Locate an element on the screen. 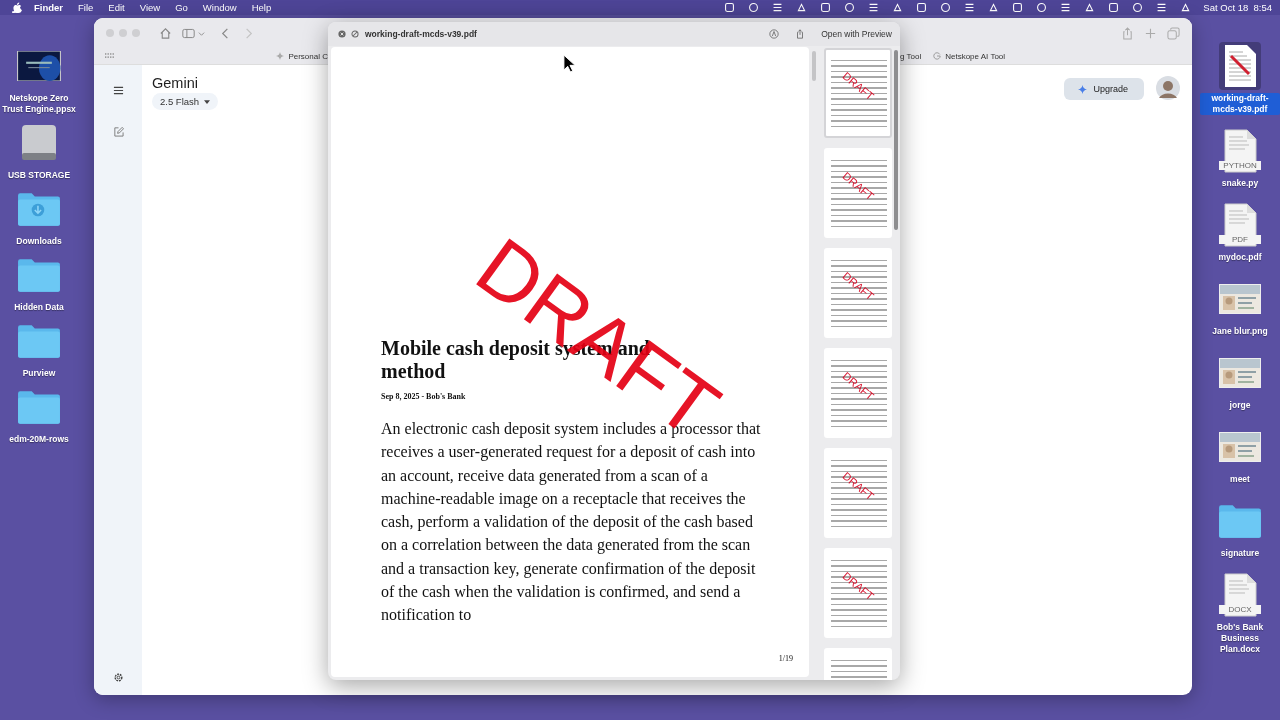  page-number: 1/19 is located at coordinates (785, 658).